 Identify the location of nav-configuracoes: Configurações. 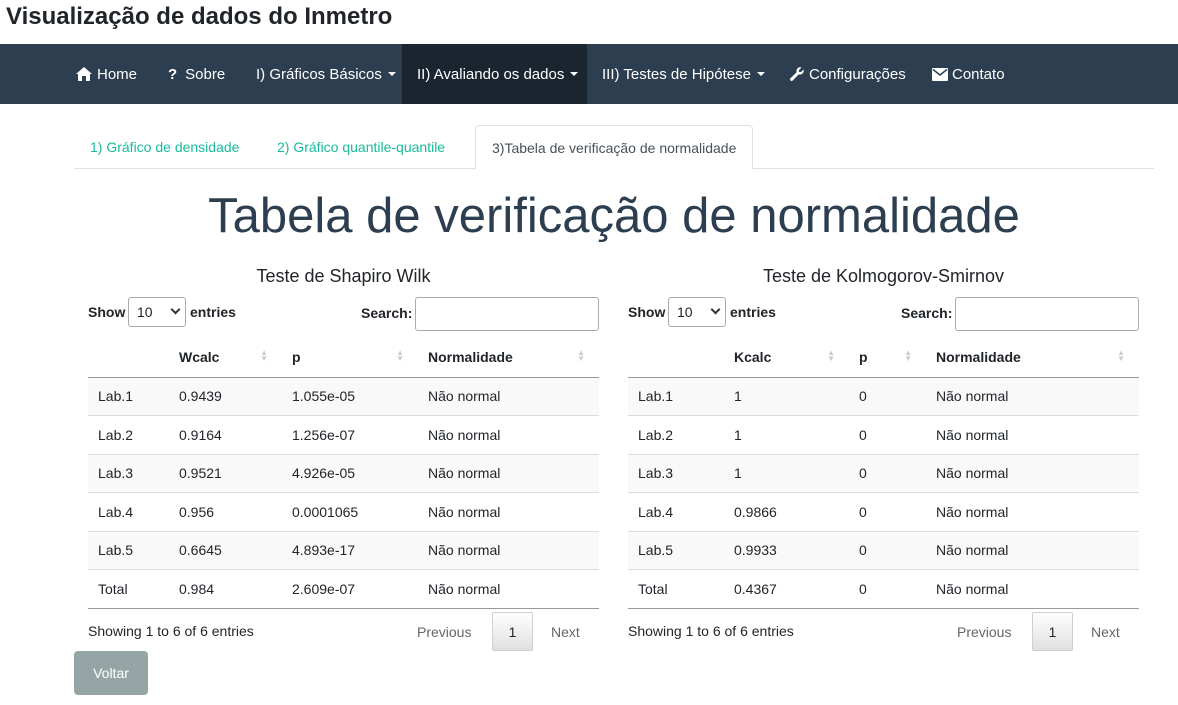
(847, 74).